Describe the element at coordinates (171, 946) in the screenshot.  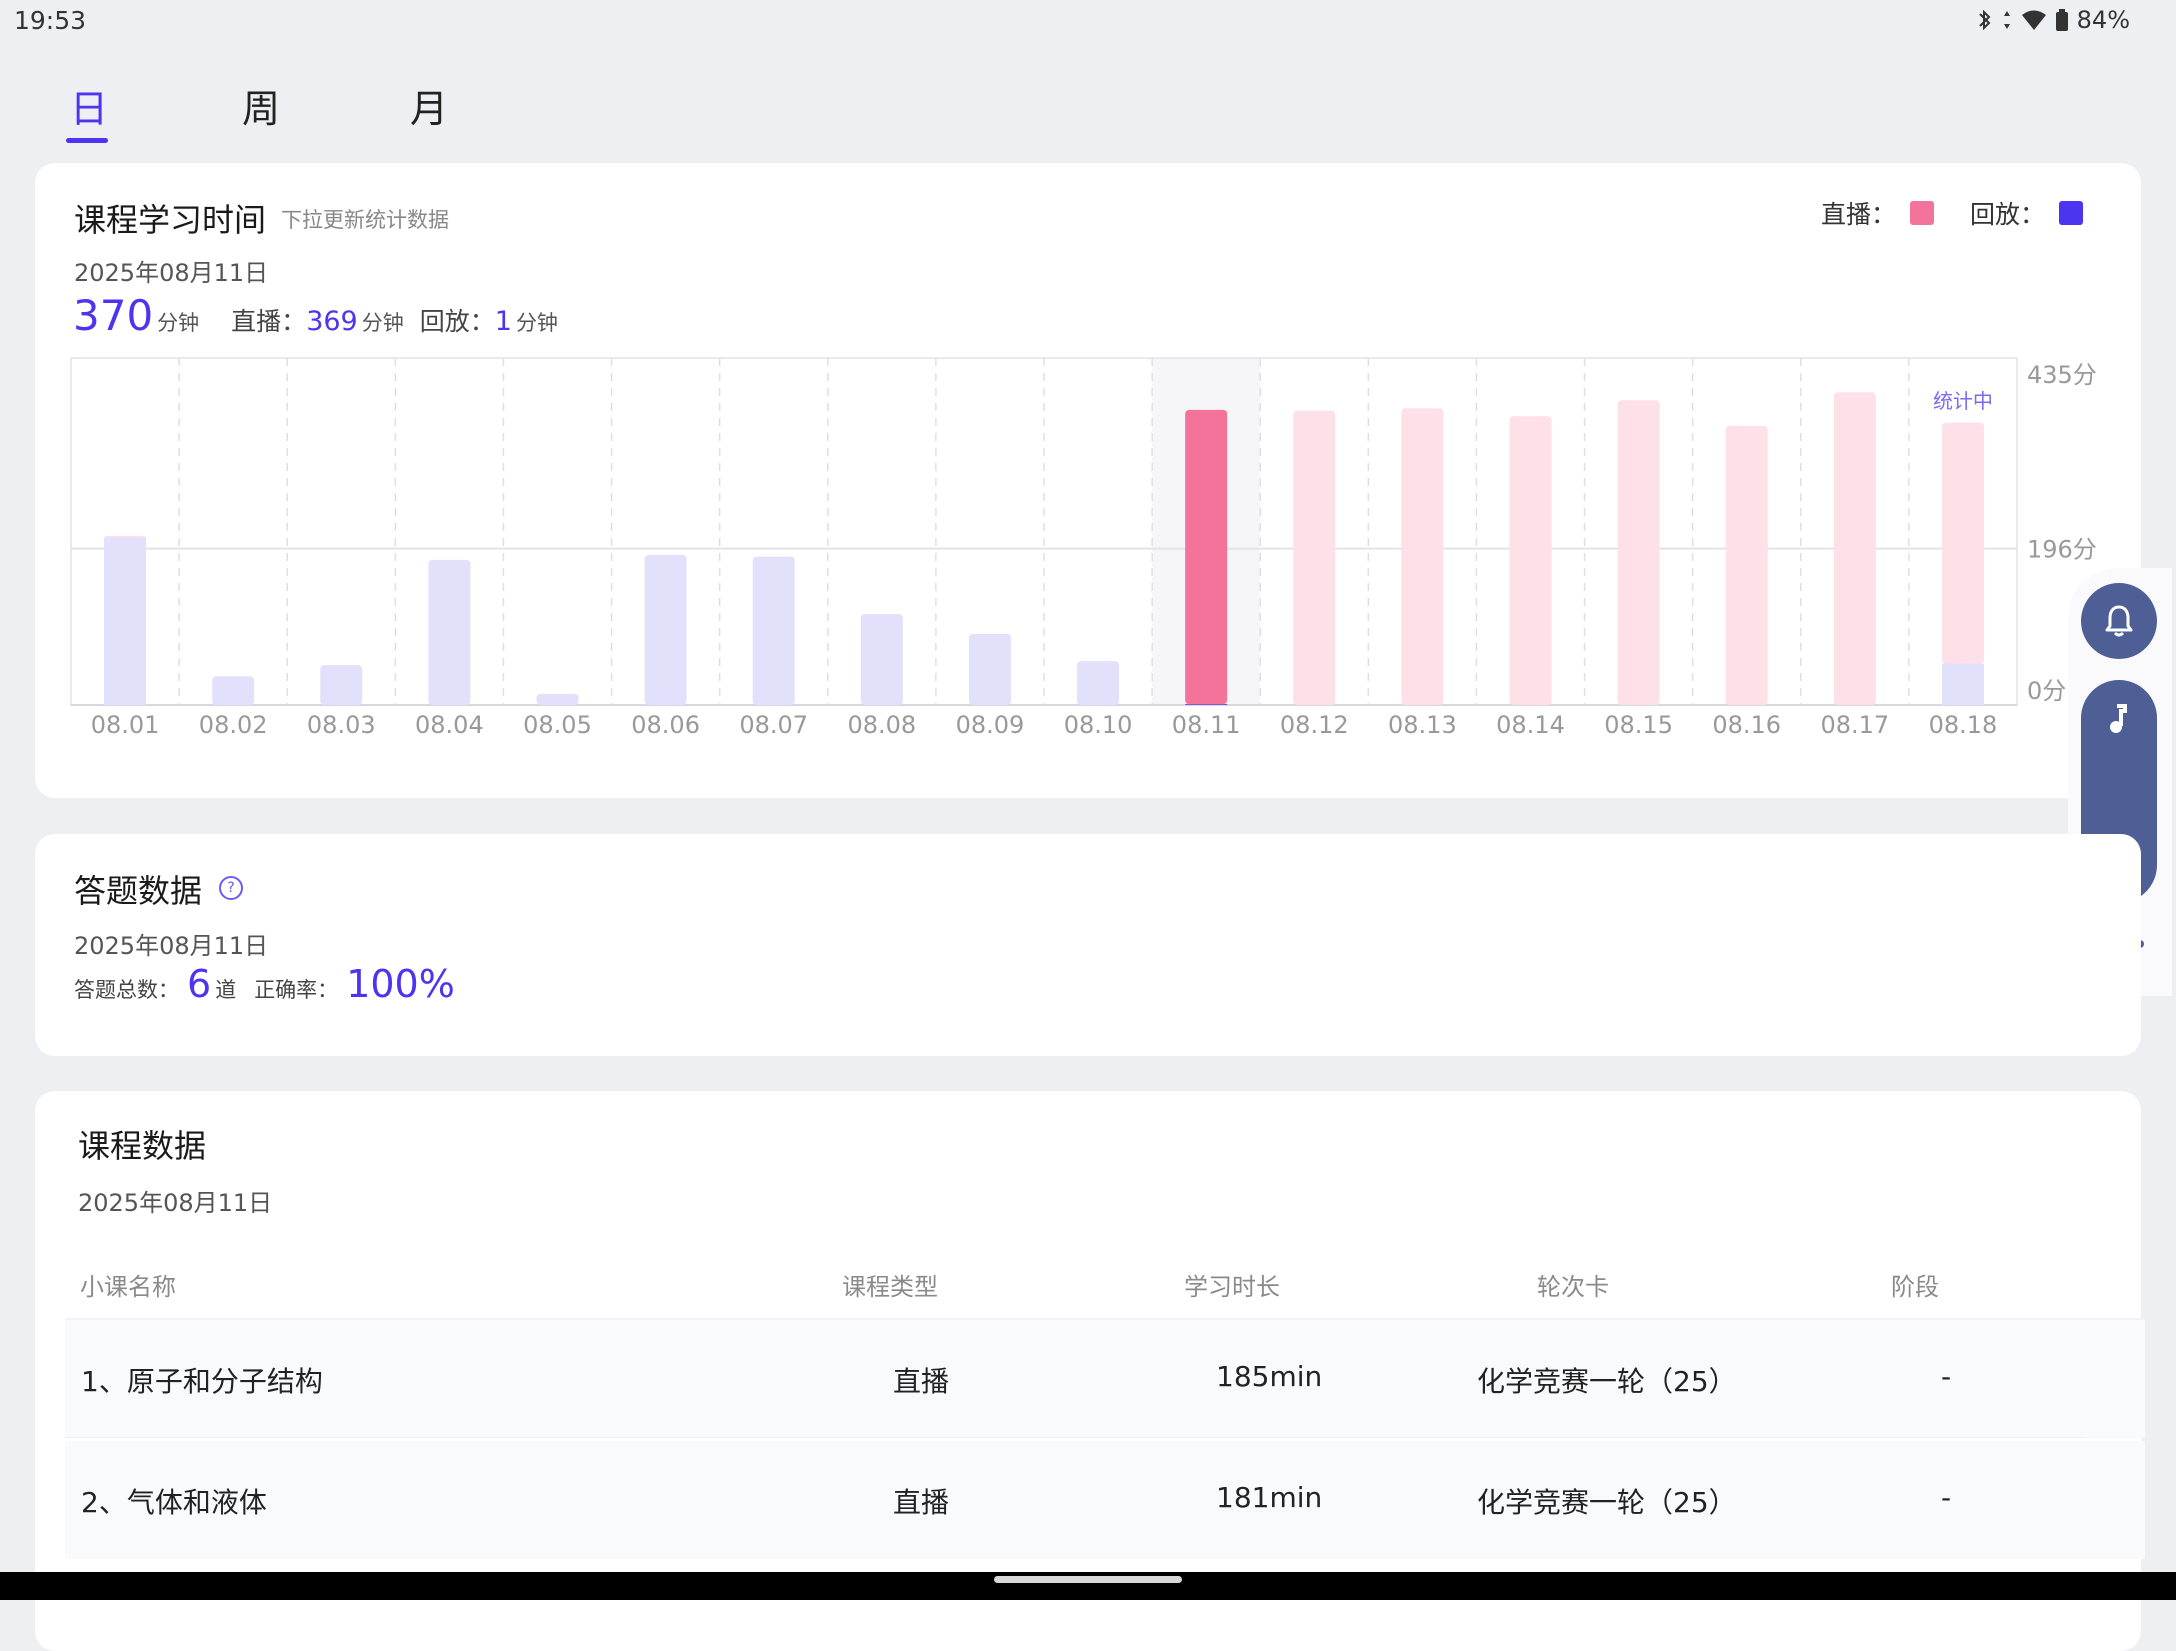
I see `answer-date: 2025年08月11日` at that location.